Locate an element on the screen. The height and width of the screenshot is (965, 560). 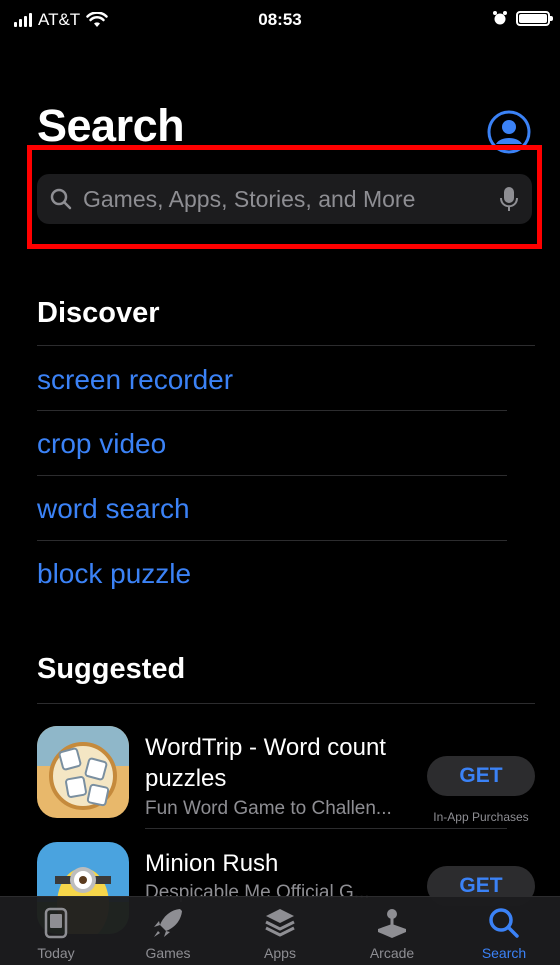
tab-apps: Apps is located at coordinates (280, 931).